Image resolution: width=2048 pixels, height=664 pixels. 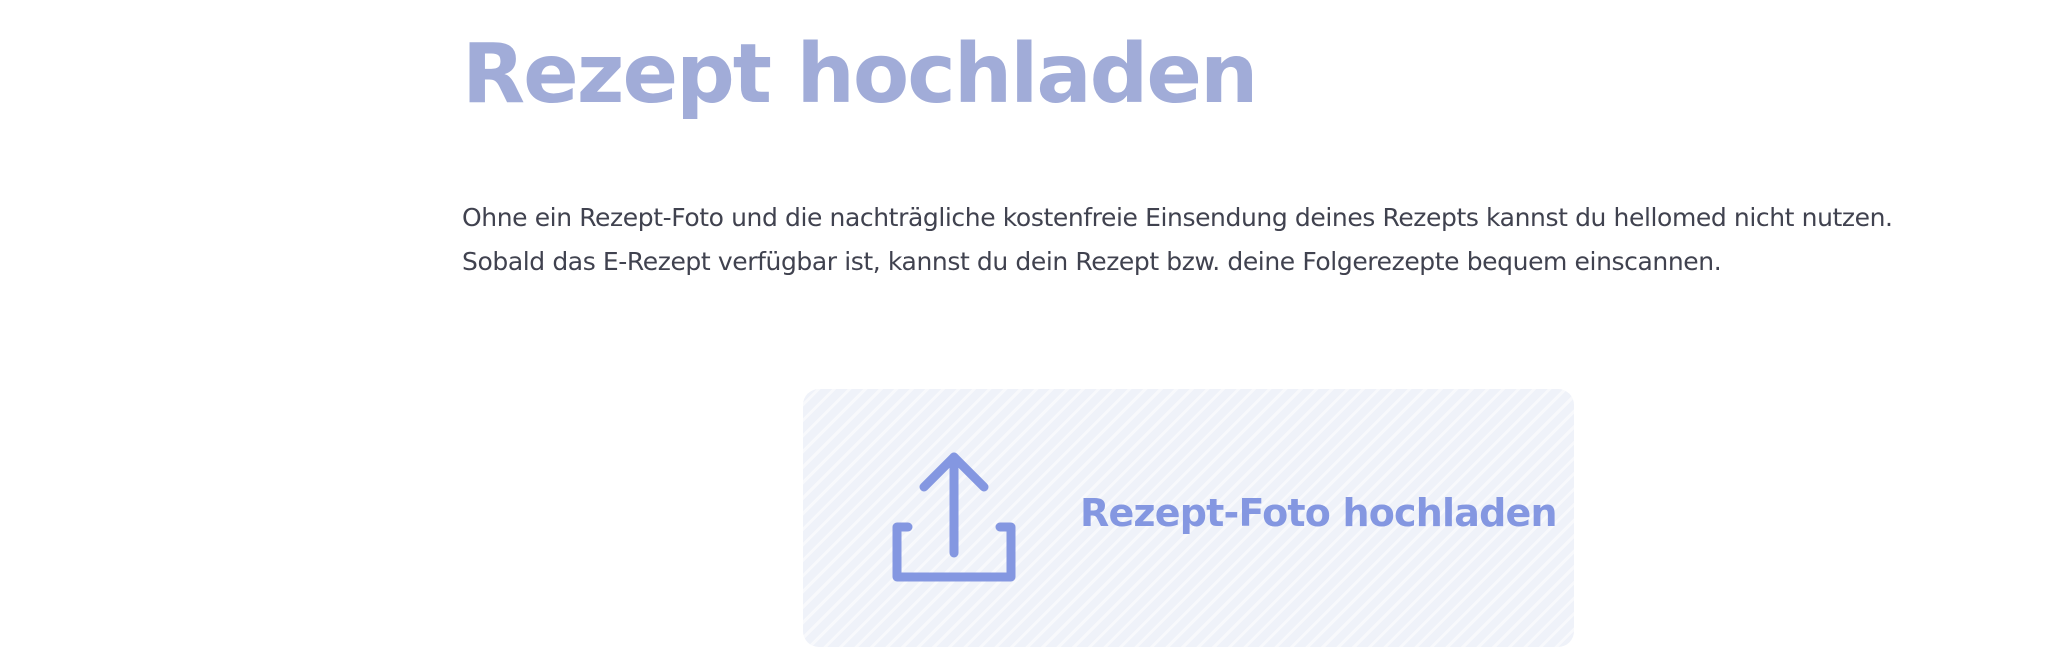 I want to click on upload-icon, so click(x=954, y=515).